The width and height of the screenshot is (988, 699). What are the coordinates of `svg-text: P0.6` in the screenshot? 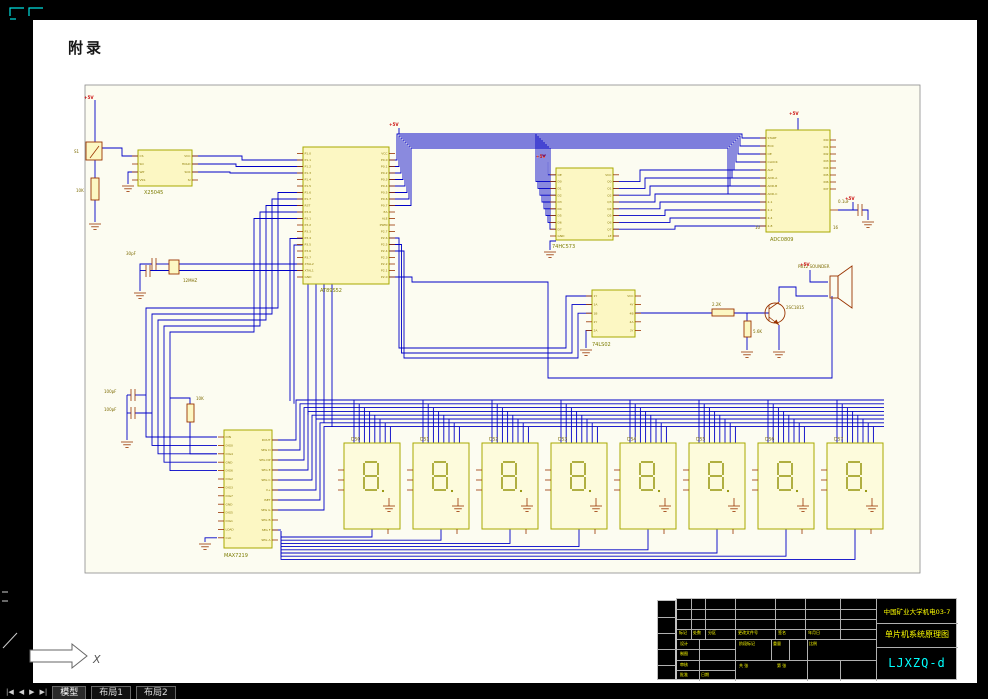 It's located at (384, 199).